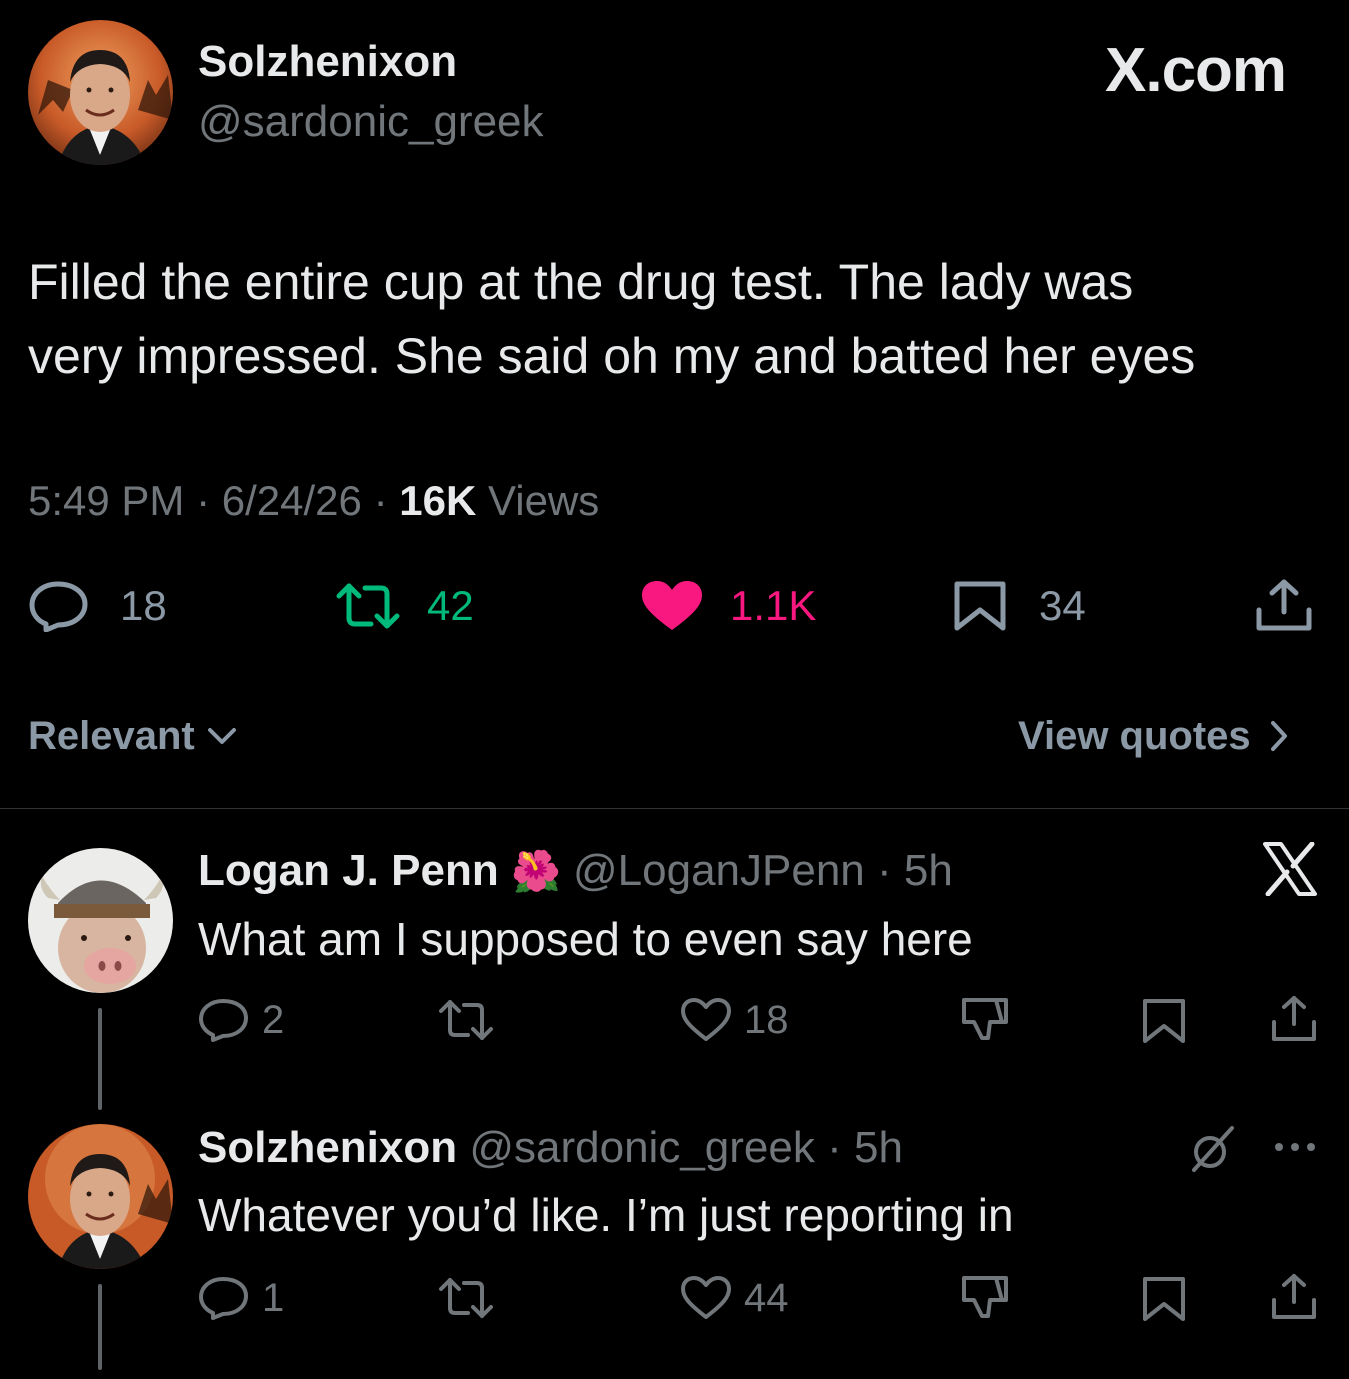  Describe the element at coordinates (1134, 735) in the screenshot. I see `view-quotes-label: View quotes` at that location.